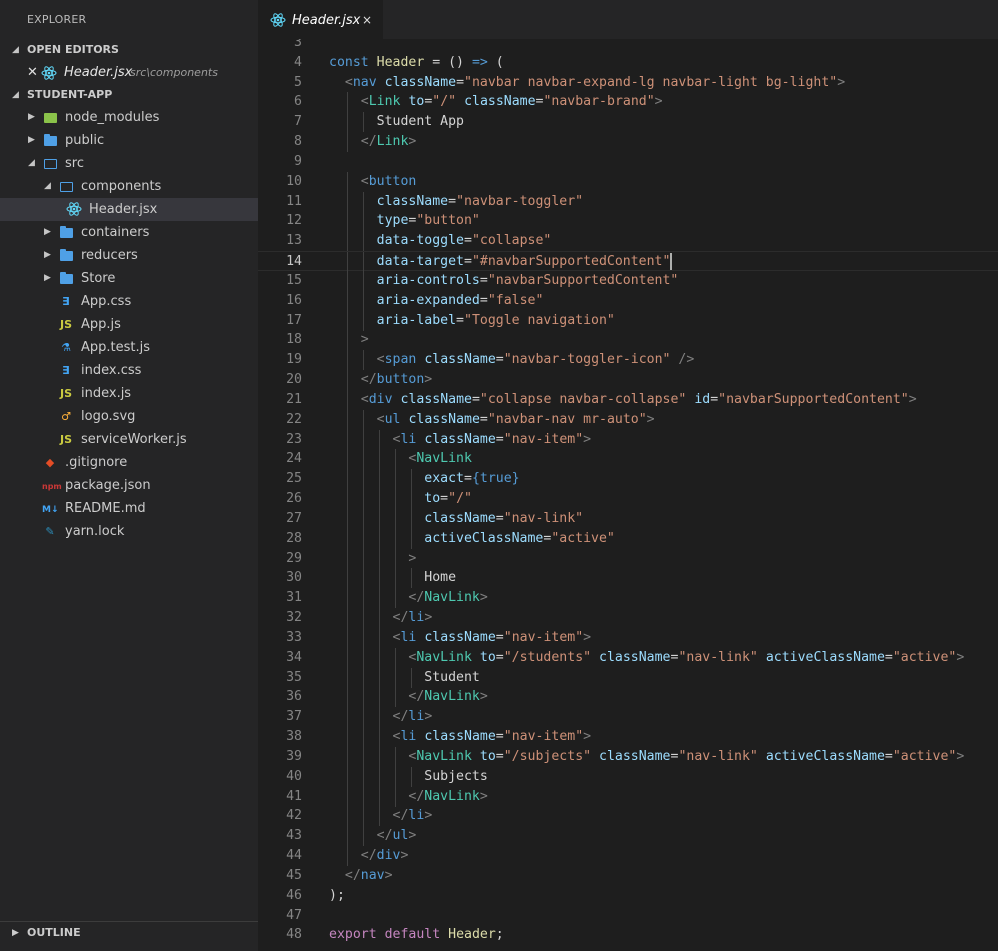 The width and height of the screenshot is (998, 951). I want to click on close-icon: ×, so click(367, 20).